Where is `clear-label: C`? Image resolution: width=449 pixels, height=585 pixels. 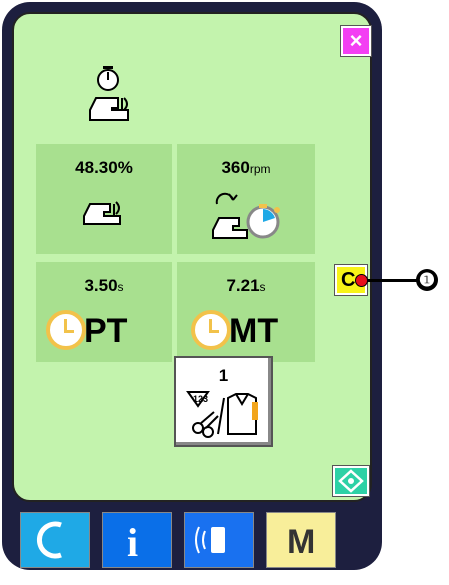
clear-label: C is located at coordinates (348, 280).